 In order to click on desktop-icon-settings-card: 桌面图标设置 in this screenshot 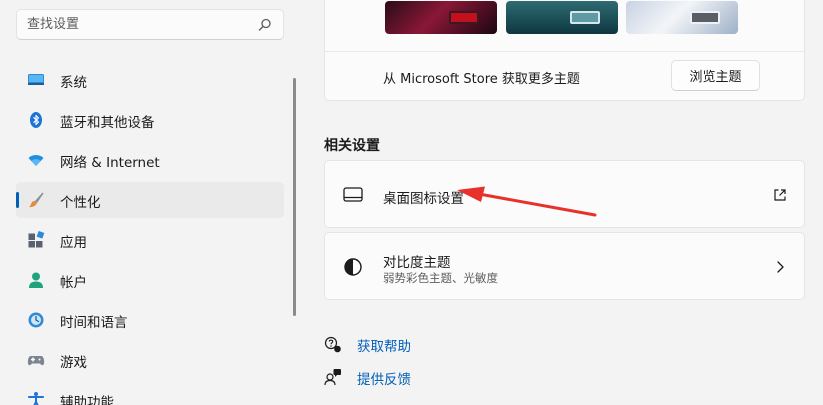, I will do `click(564, 194)`.